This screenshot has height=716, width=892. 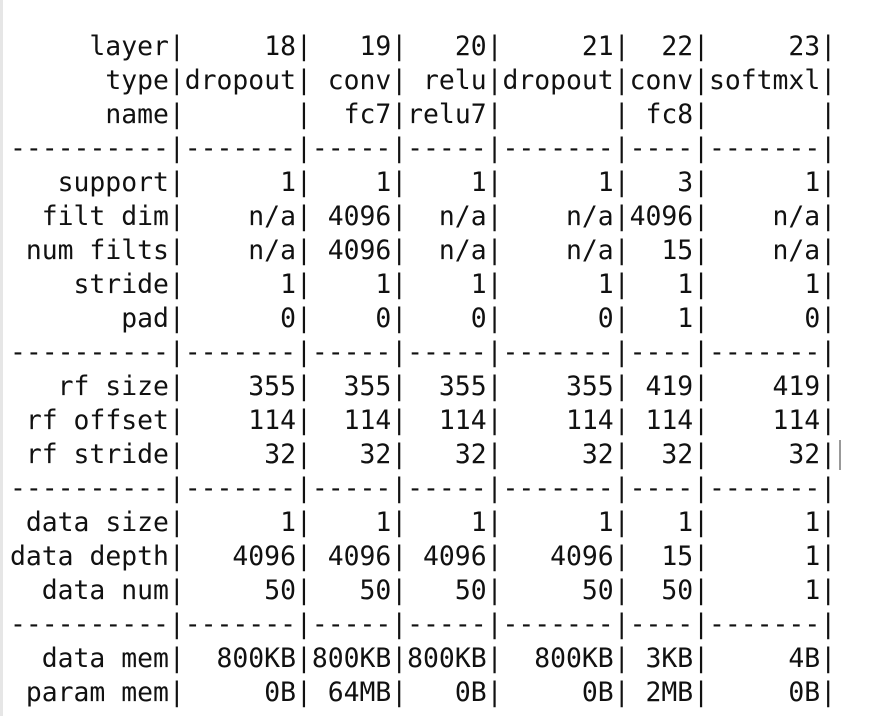 I want to click on table-row: data num | 50 | 50 | 50 | 50 | 50 | 1 |, so click(x=425, y=591).